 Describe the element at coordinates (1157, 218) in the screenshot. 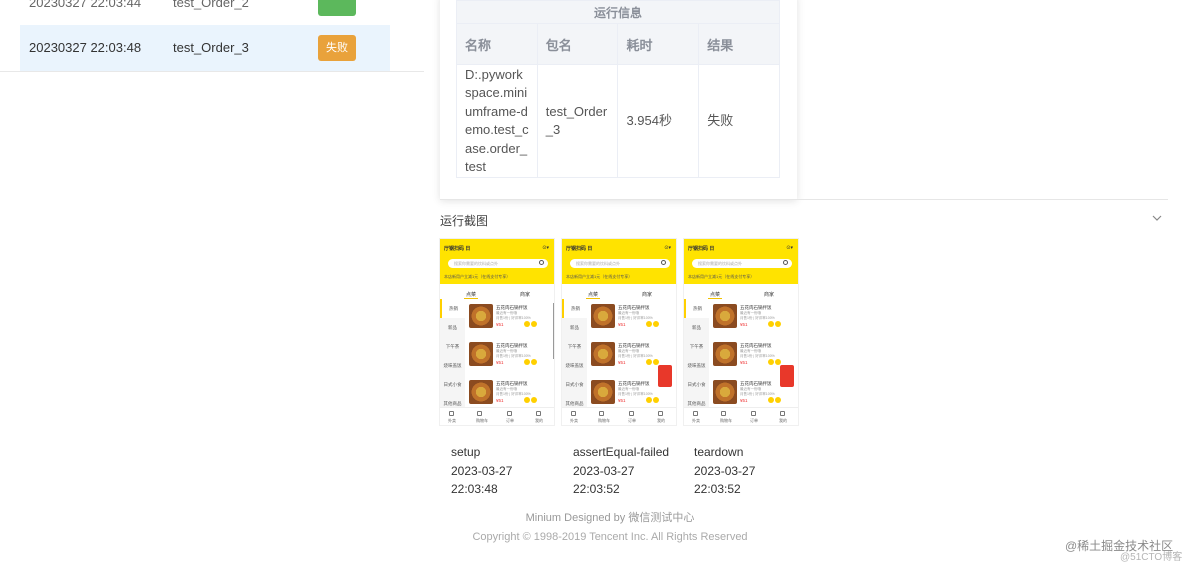

I see `chevron-down-icon` at that location.